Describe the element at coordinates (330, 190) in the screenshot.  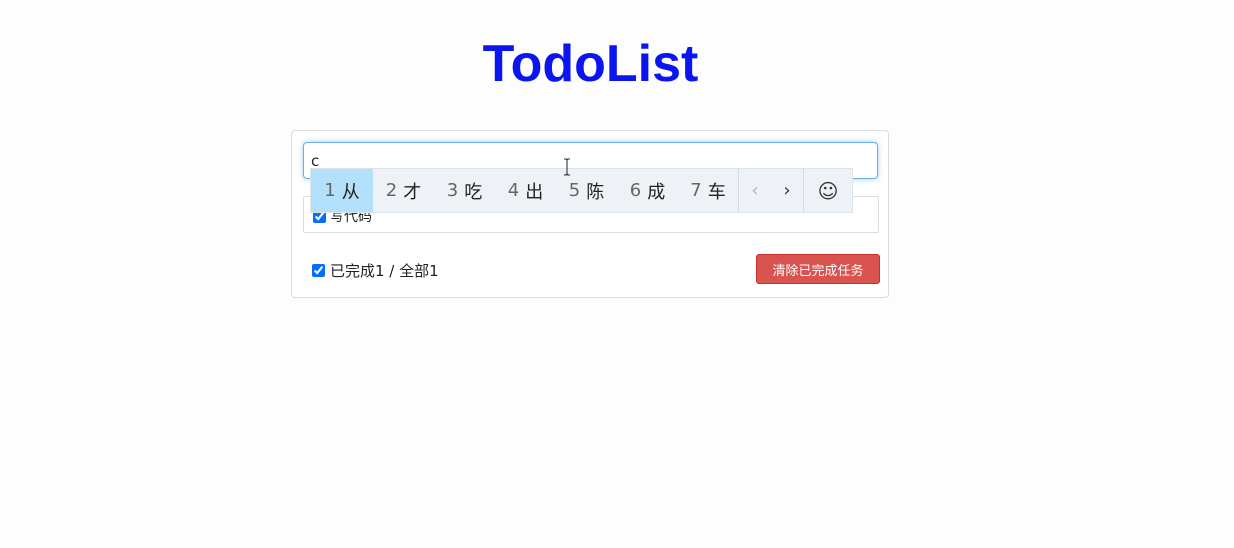
I see `ime-candidate-number: 1` at that location.